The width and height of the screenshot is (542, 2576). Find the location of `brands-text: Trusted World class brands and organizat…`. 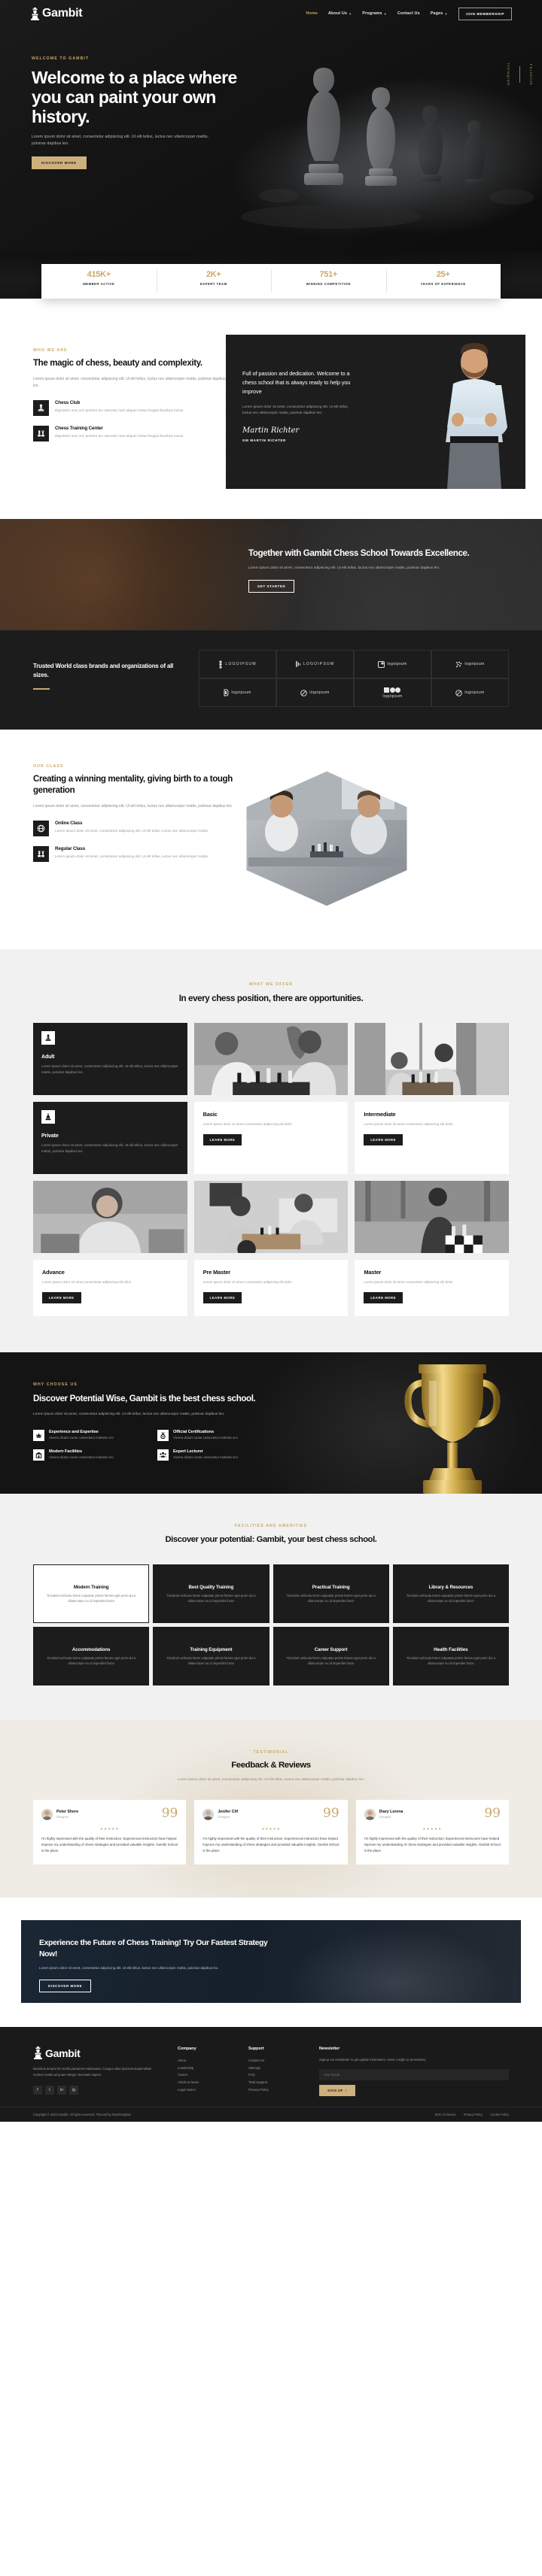

brands-text: Trusted World class brands and organizat… is located at coordinates (108, 678).